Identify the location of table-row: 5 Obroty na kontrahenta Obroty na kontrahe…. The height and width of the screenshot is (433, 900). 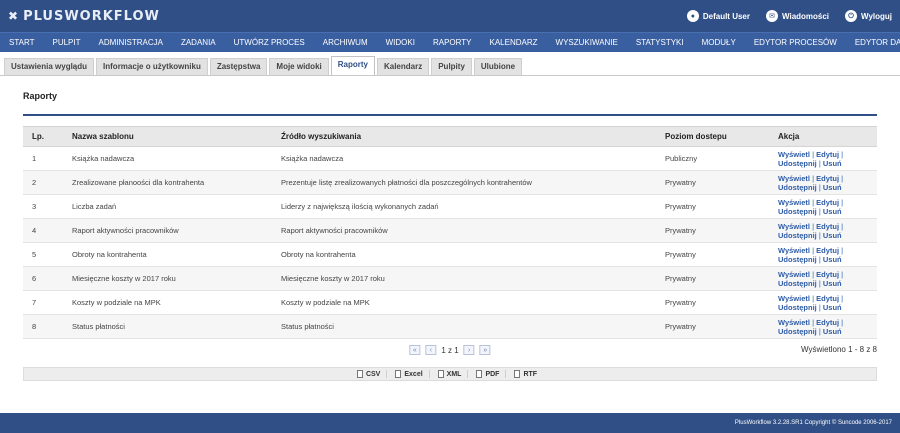
(450, 254).